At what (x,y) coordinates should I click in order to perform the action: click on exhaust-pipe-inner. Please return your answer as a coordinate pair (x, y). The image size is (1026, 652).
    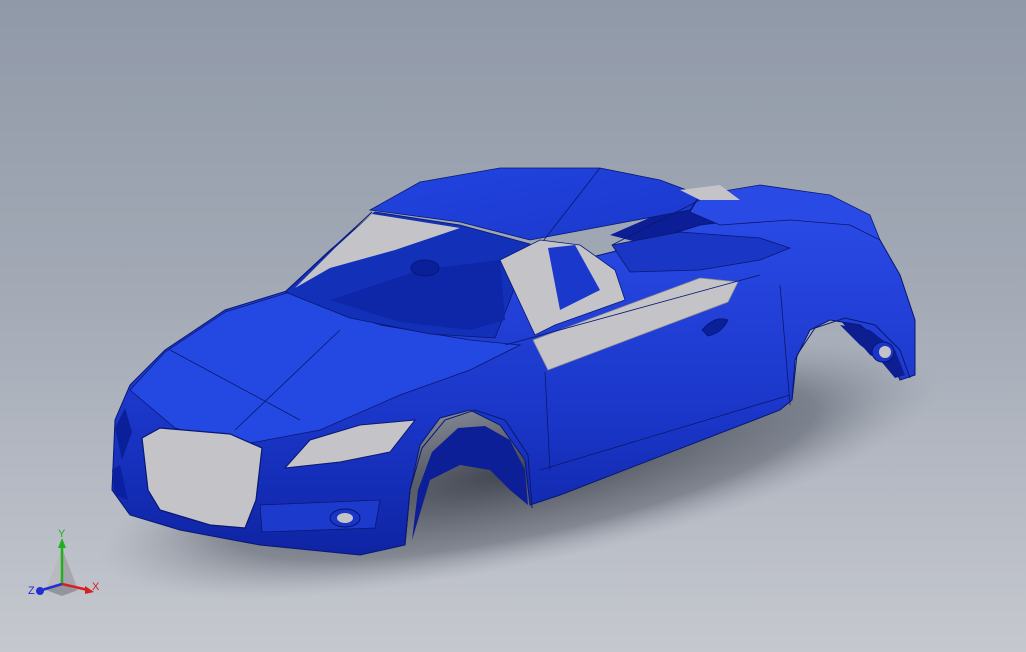
    Looking at the image, I should click on (885, 352).